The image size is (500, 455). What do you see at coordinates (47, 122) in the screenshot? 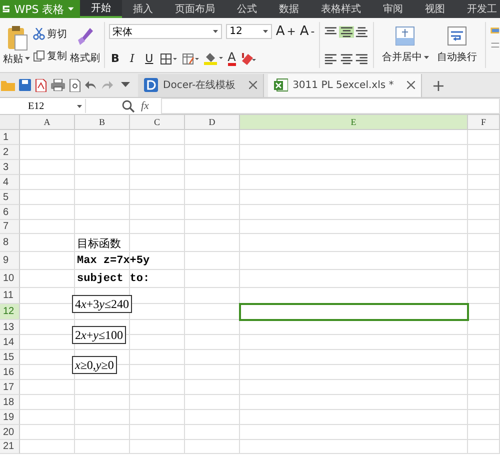
I see `column-header: A` at bounding box center [47, 122].